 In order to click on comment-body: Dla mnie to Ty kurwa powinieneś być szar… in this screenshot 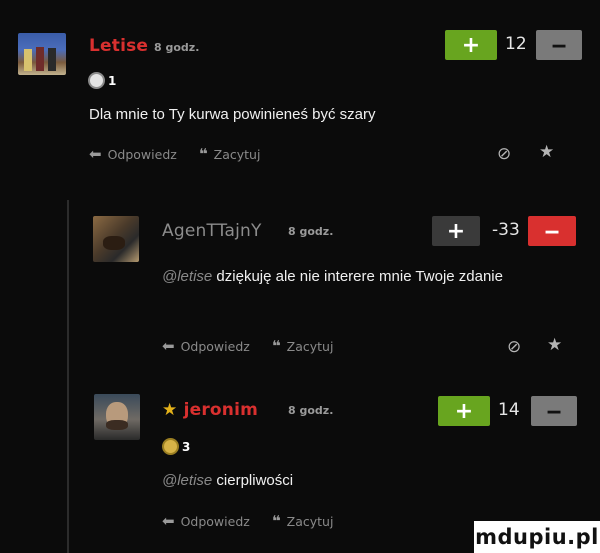, I will do `click(232, 114)`.